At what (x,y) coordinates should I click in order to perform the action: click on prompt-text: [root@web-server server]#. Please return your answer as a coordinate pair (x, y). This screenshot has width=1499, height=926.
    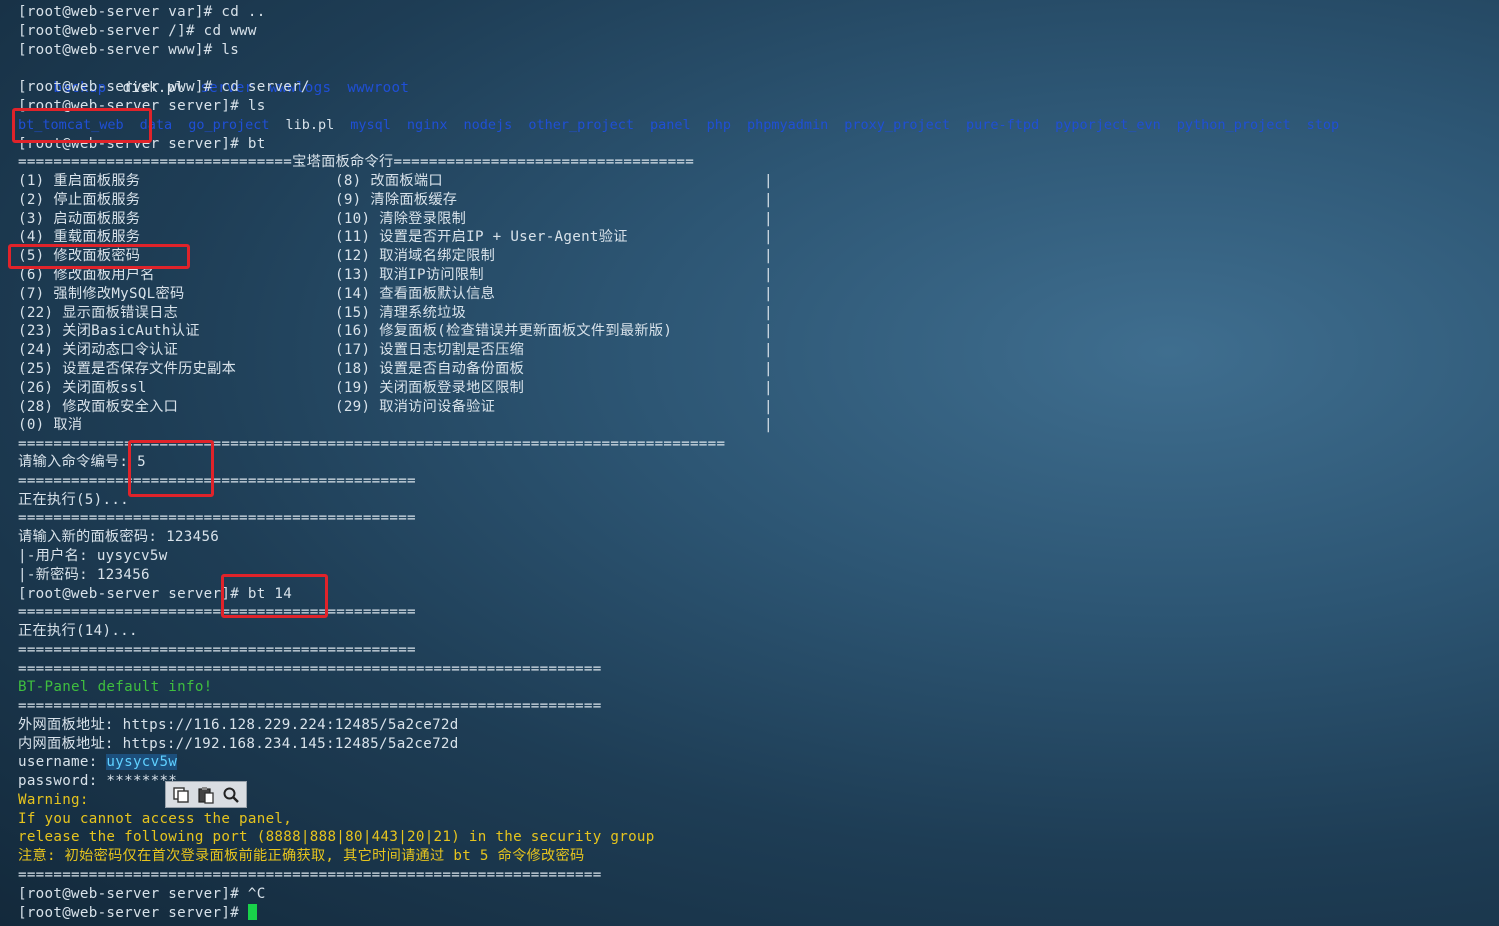
    Looking at the image, I should click on (133, 913).